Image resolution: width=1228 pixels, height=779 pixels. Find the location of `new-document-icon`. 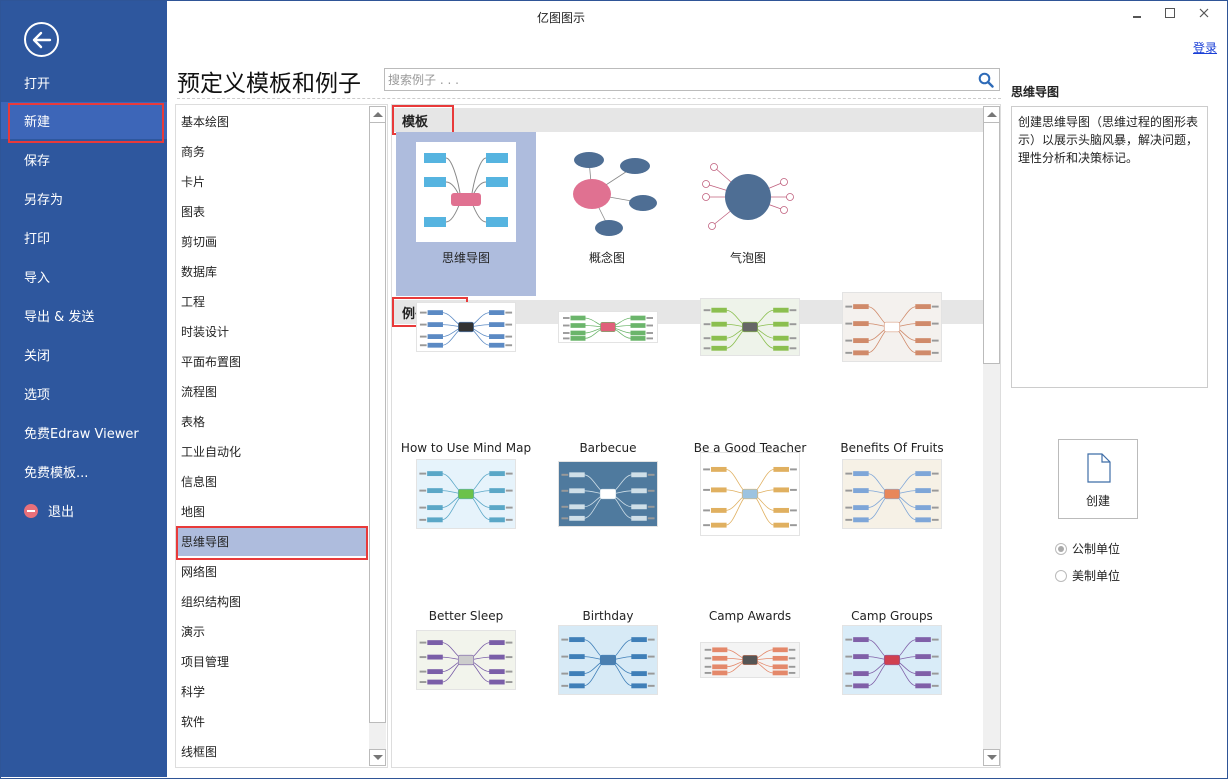

new-document-icon is located at coordinates (1099, 468).